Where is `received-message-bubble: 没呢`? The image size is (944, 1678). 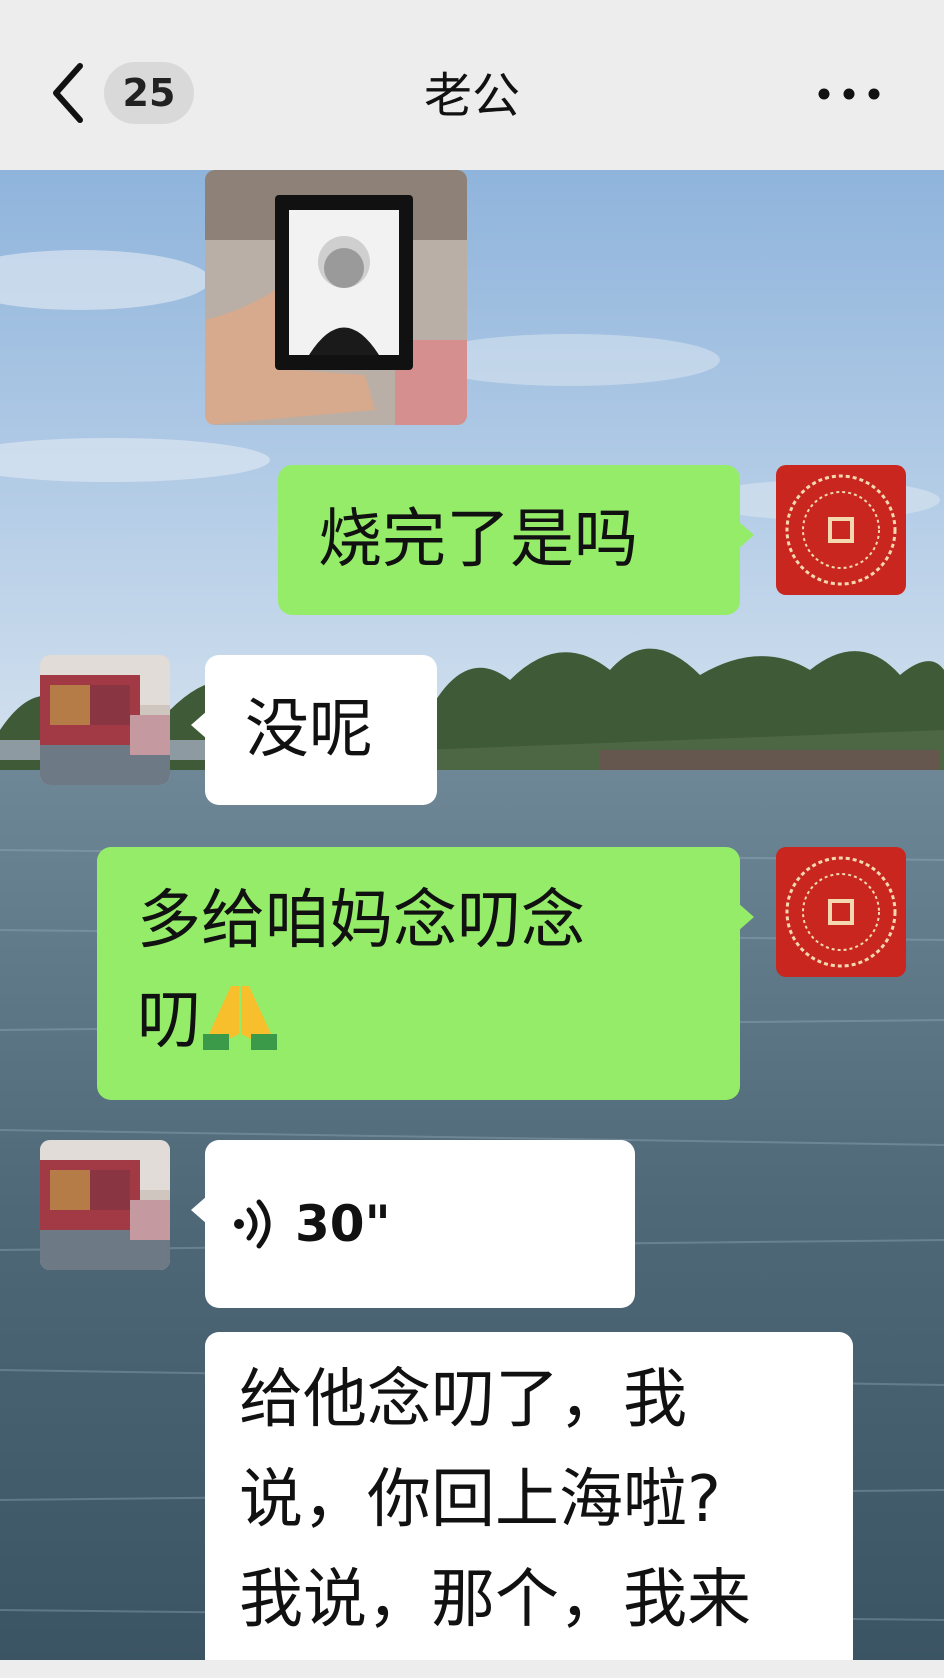
received-message-bubble: 没呢 is located at coordinates (314, 730).